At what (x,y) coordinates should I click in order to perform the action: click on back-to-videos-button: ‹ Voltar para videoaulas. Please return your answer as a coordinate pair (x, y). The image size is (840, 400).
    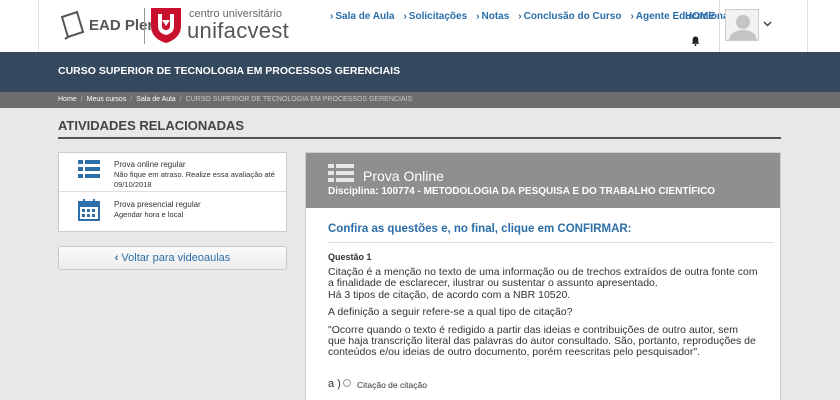
    Looking at the image, I should click on (172, 258).